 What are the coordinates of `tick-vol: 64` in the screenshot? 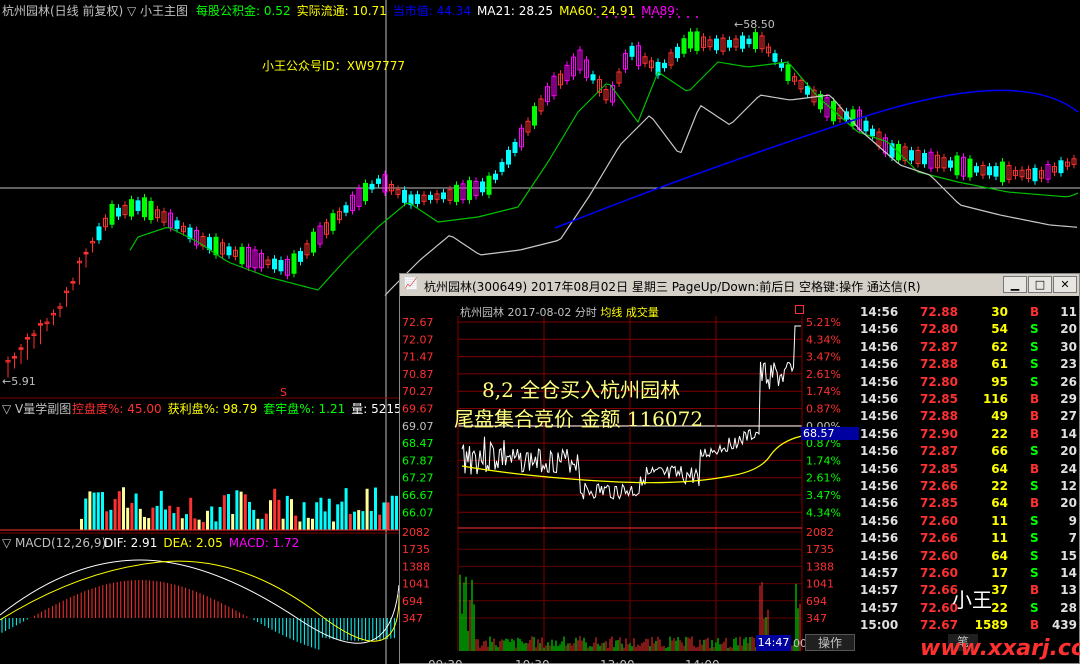 It's located at (999, 468).